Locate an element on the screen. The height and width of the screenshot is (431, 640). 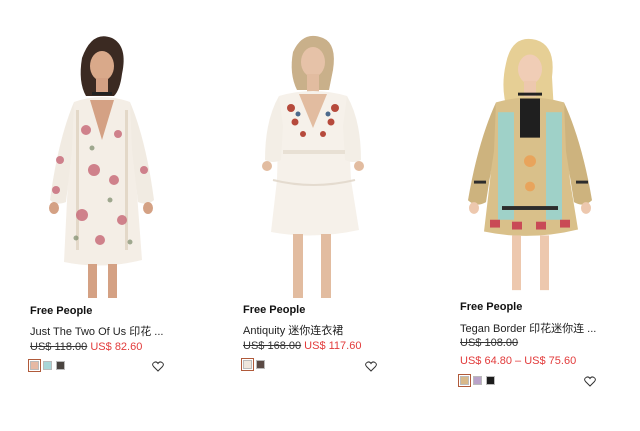
original-price: US$ 118.00 is located at coordinates (59, 347).